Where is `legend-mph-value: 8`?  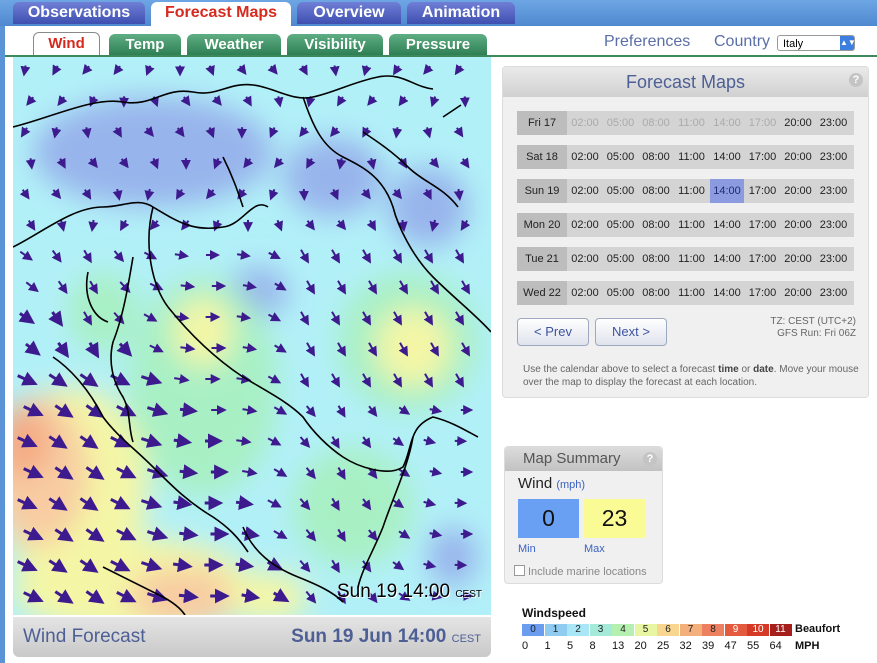 legend-mph-value: 8 is located at coordinates (592, 646).